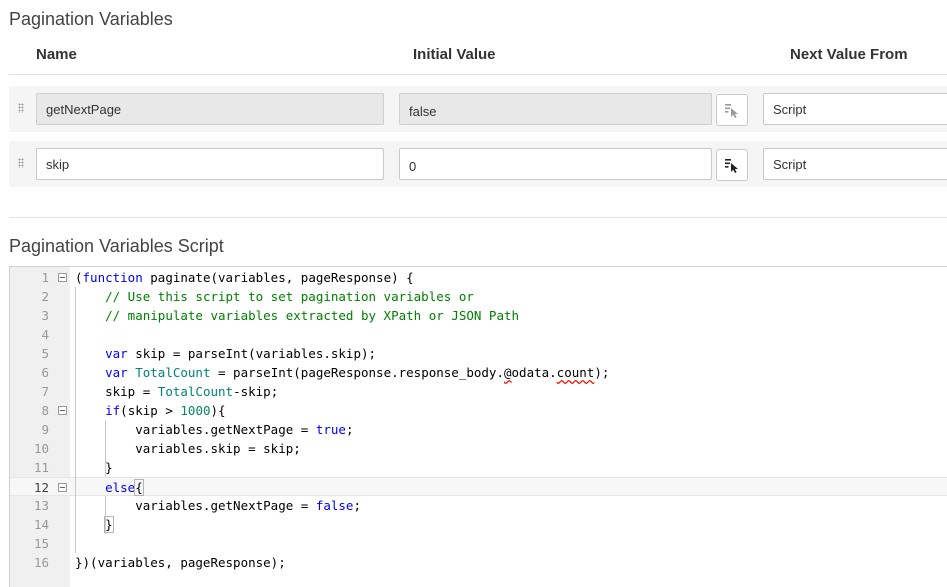 This screenshot has width=947, height=587. I want to click on line-number: 1, so click(45, 277).